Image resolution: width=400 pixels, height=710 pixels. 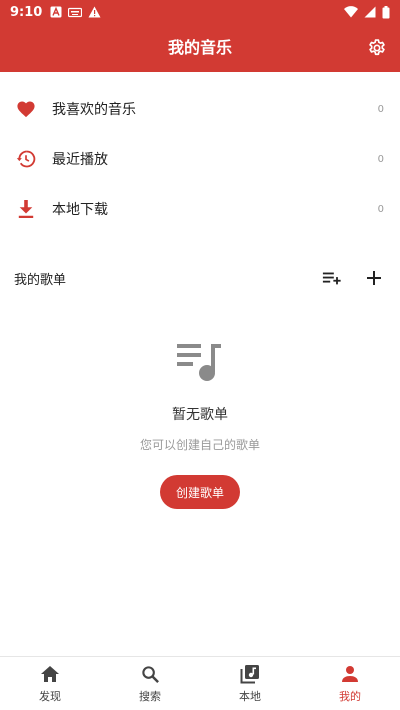 What do you see at coordinates (351, 12) in the screenshot?
I see `wifi-icon` at bounding box center [351, 12].